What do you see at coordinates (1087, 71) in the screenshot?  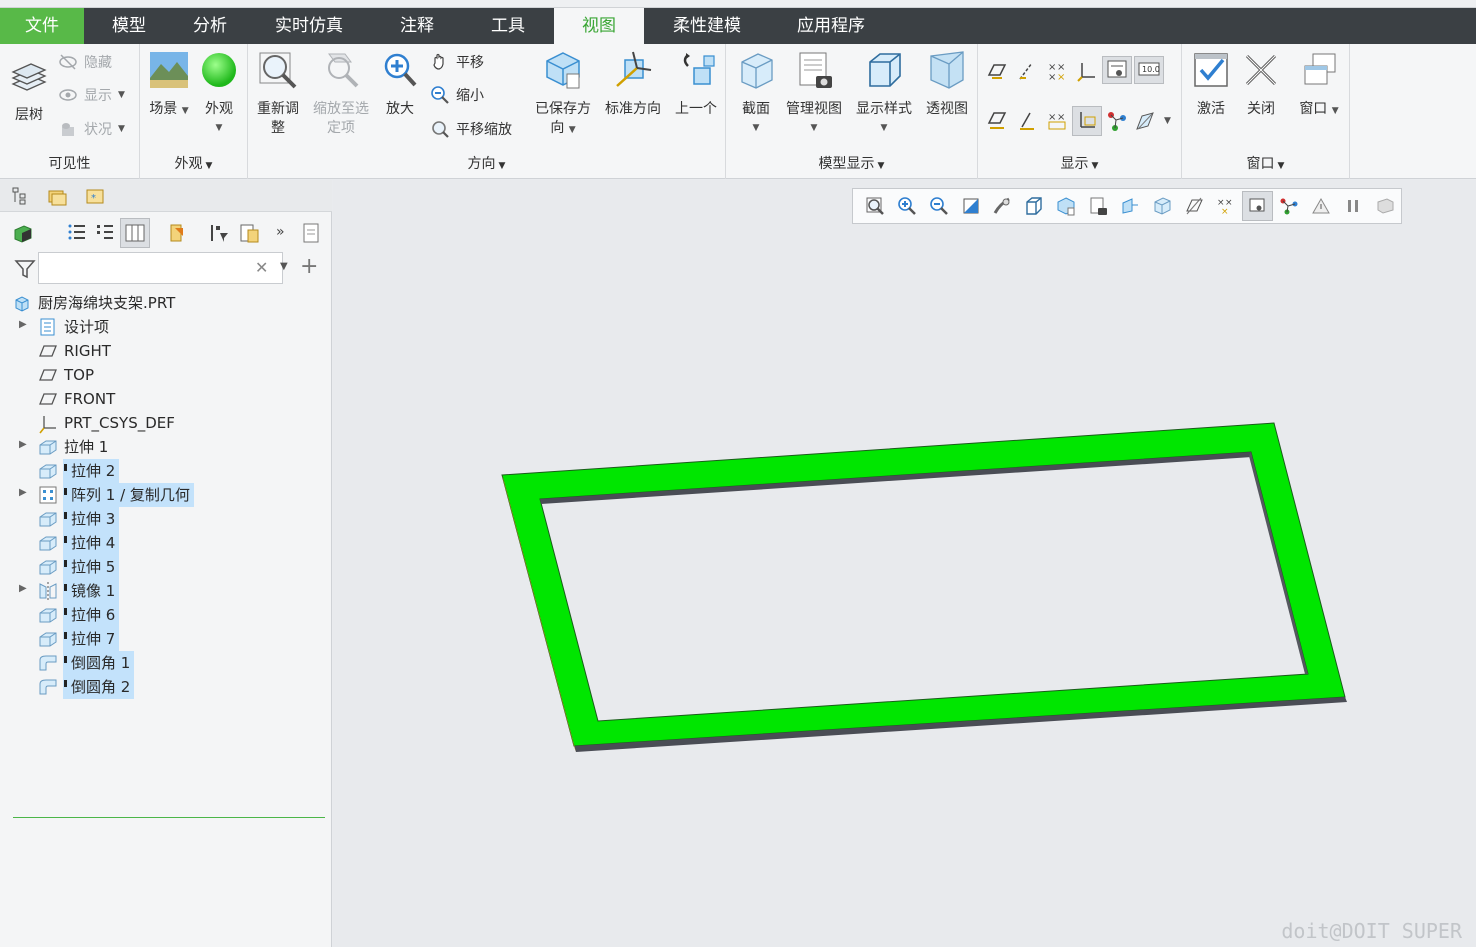 I see `csys-display-icon` at bounding box center [1087, 71].